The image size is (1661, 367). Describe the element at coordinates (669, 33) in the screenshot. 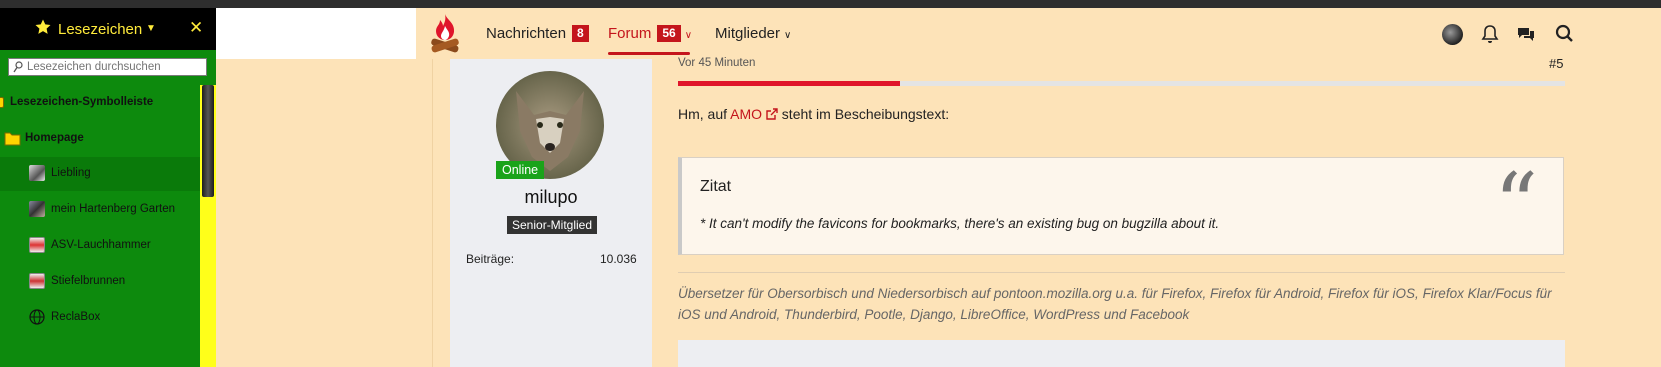

I see `unread-badge: 56` at that location.